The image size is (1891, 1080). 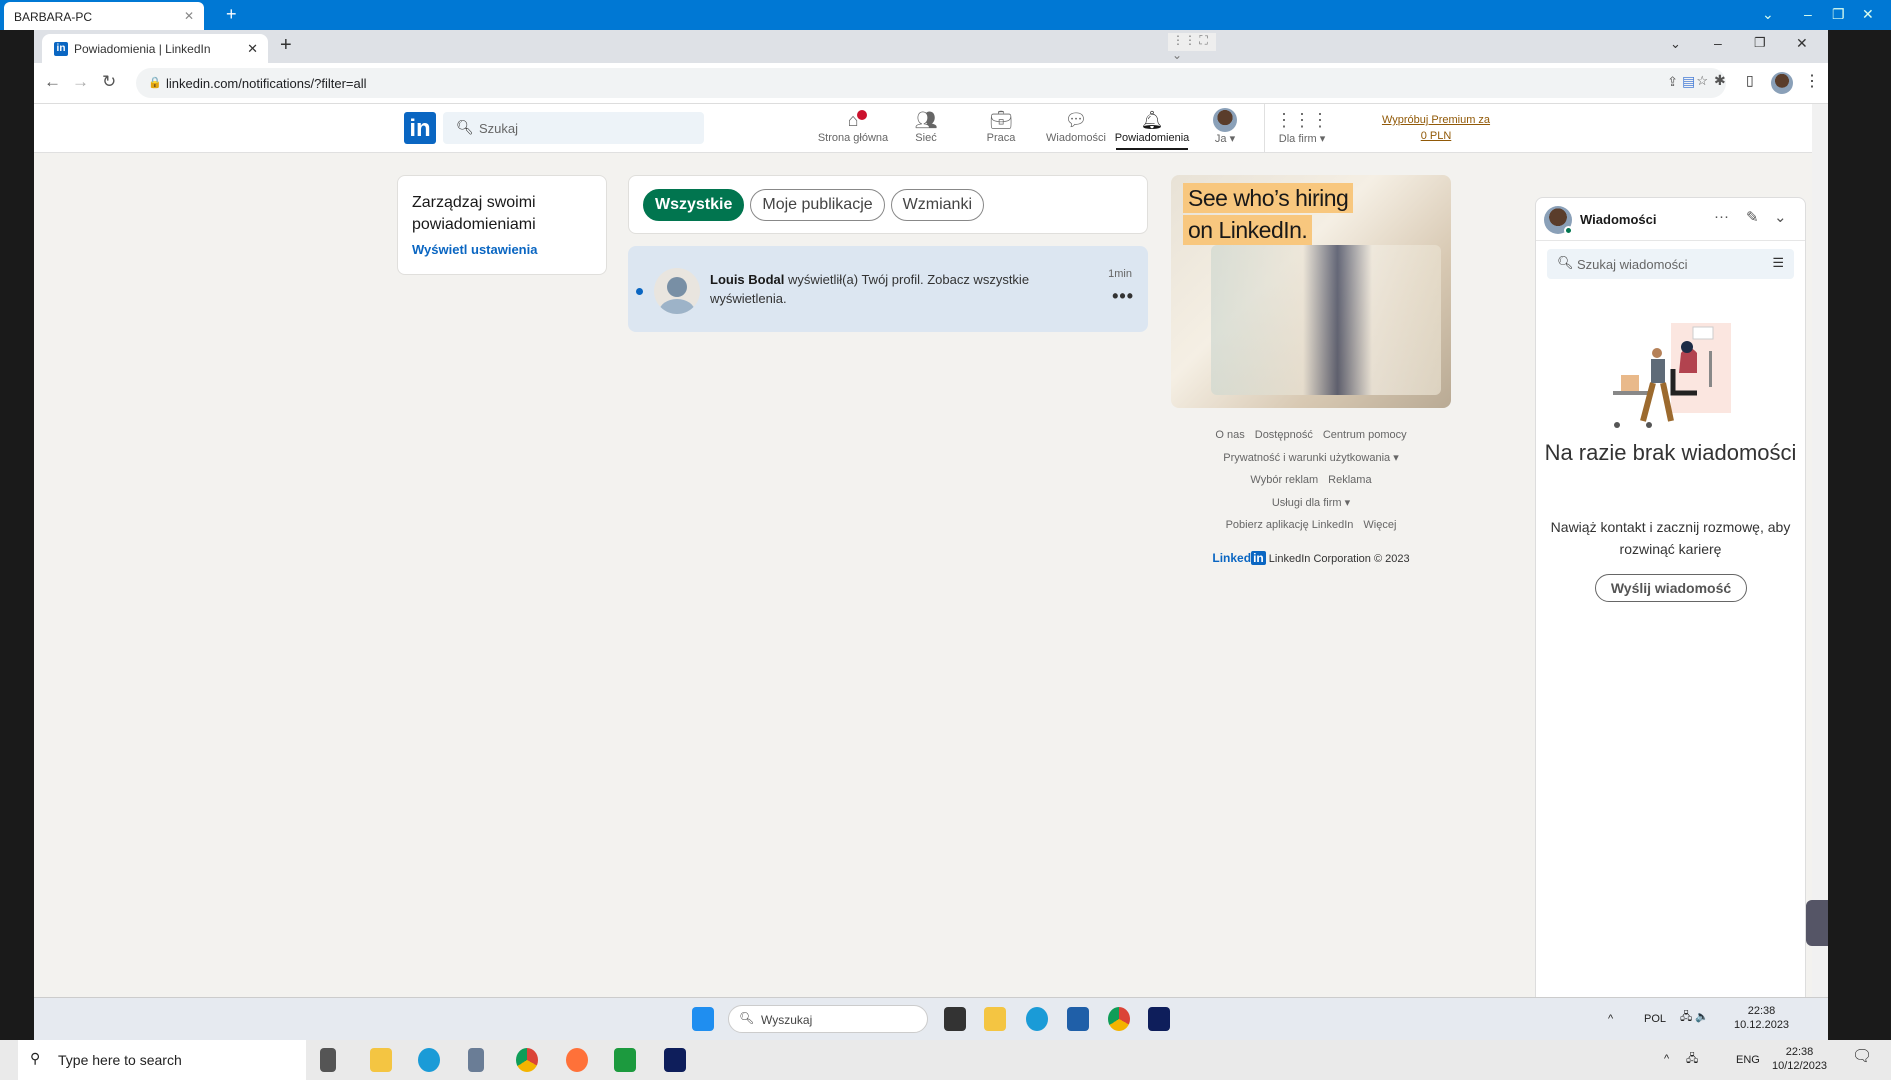 What do you see at coordinates (1671, 588) in the screenshot?
I see `send-message-button: Wyślij wiadomość` at bounding box center [1671, 588].